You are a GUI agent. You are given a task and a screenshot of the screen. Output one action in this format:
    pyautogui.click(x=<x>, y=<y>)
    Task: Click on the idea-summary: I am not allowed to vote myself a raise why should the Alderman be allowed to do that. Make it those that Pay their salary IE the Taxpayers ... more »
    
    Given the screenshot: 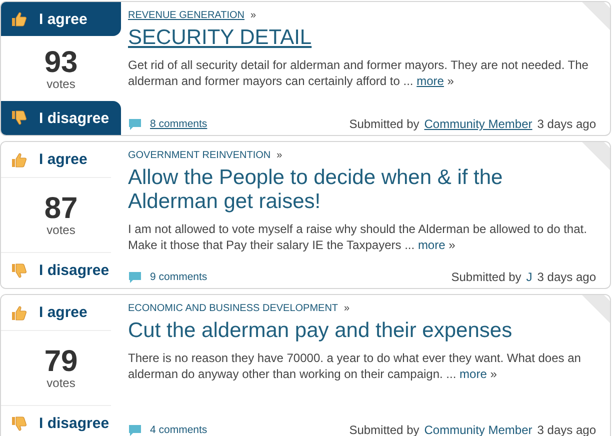 What is the action you would take?
    pyautogui.click(x=358, y=237)
    